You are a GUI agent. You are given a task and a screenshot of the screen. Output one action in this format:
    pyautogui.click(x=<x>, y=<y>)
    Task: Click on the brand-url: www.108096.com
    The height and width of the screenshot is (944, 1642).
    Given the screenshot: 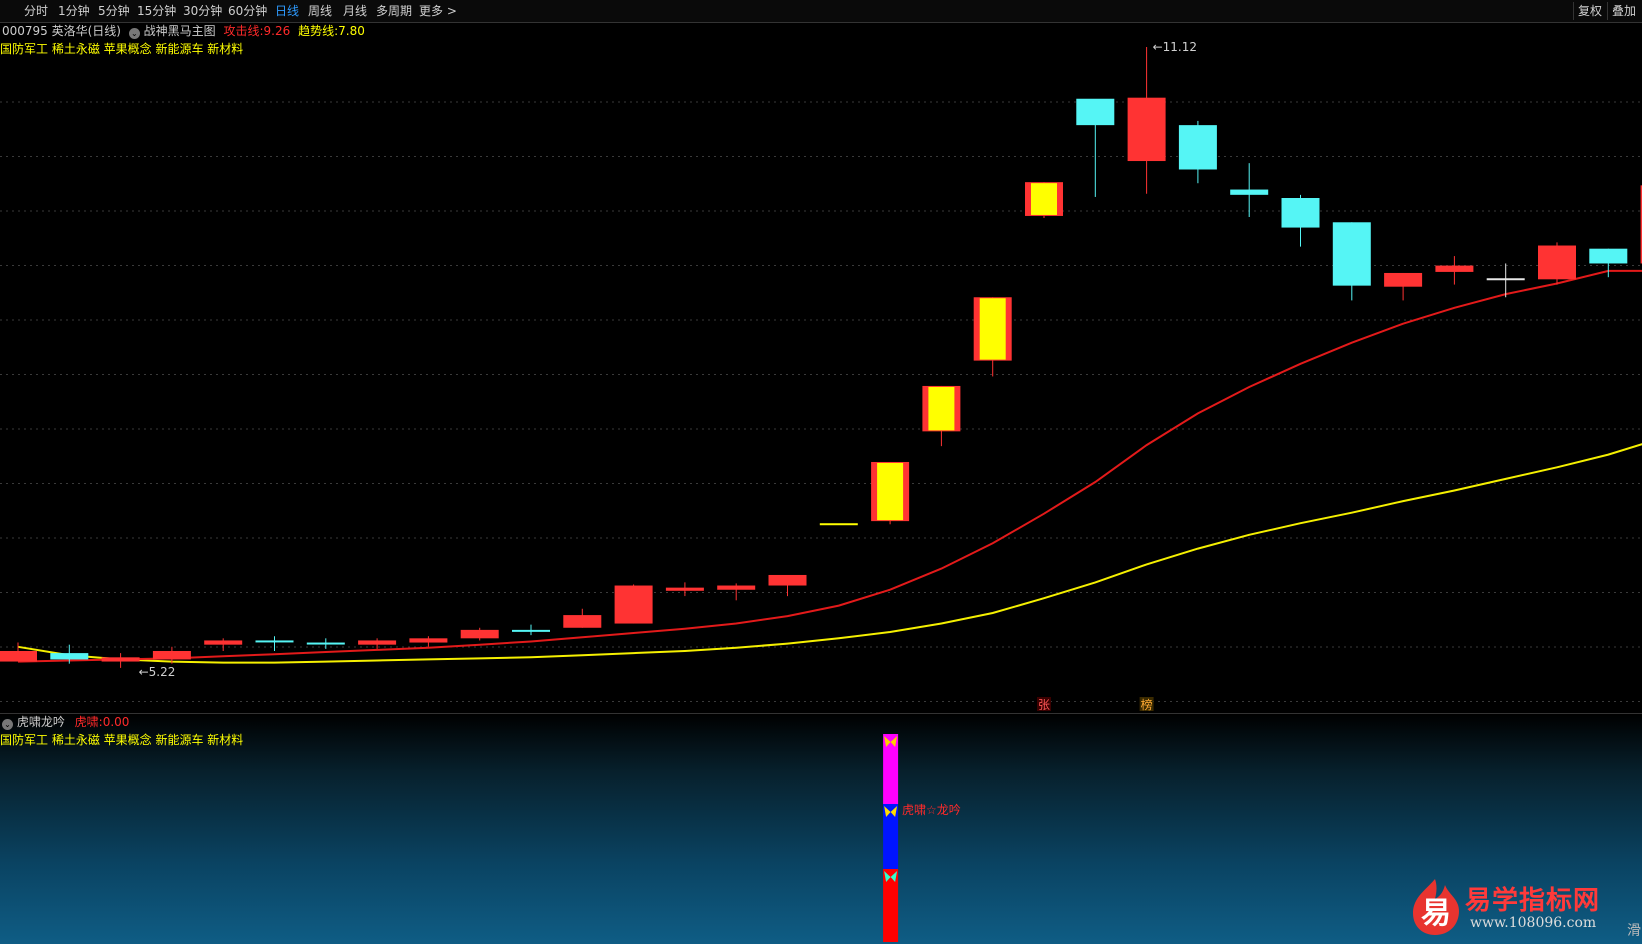 What is the action you would take?
    pyautogui.click(x=1533, y=923)
    